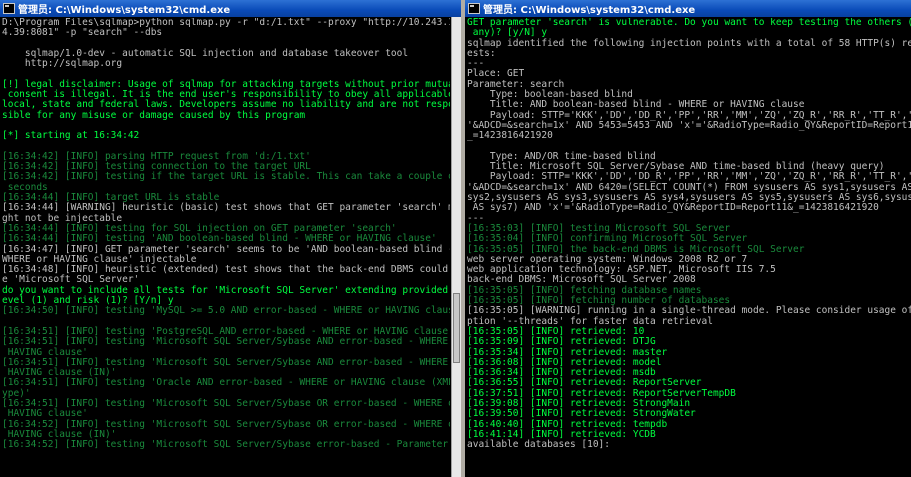 Image resolution: width=911 pixels, height=477 pixels. Describe the element at coordinates (561, 342) in the screenshot. I see `console-line: [16:35:09] [INFO] retrieved: DTJG` at that location.